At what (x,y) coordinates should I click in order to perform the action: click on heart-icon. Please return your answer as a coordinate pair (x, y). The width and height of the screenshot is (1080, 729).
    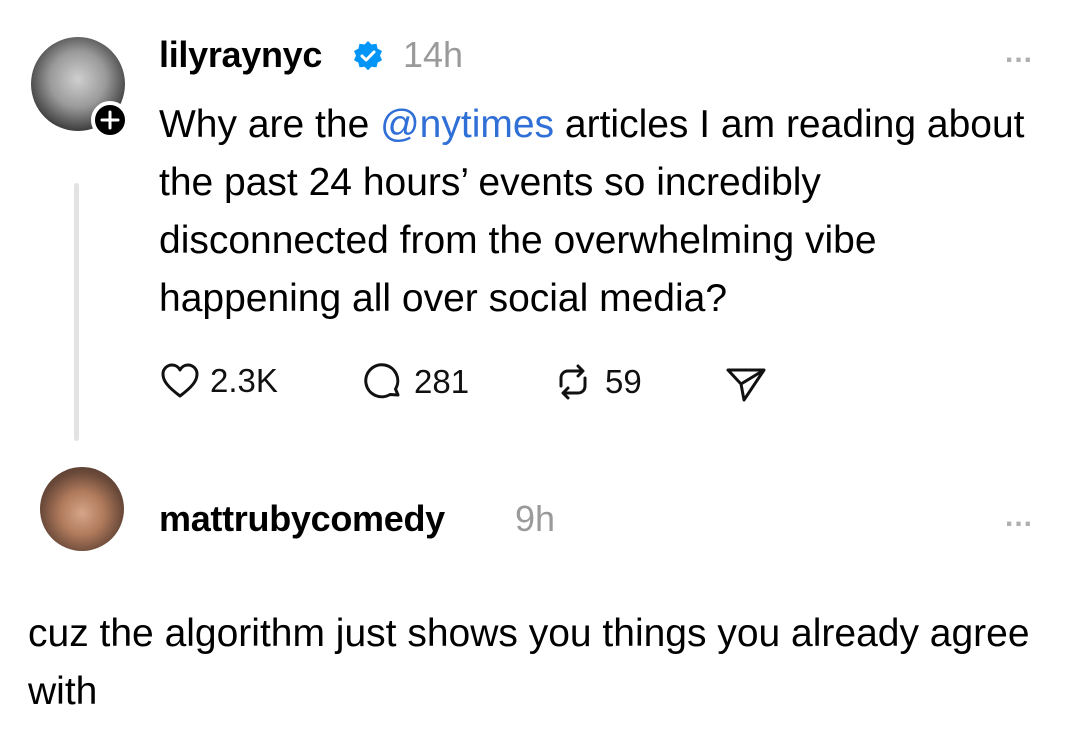
    Looking at the image, I should click on (180, 380).